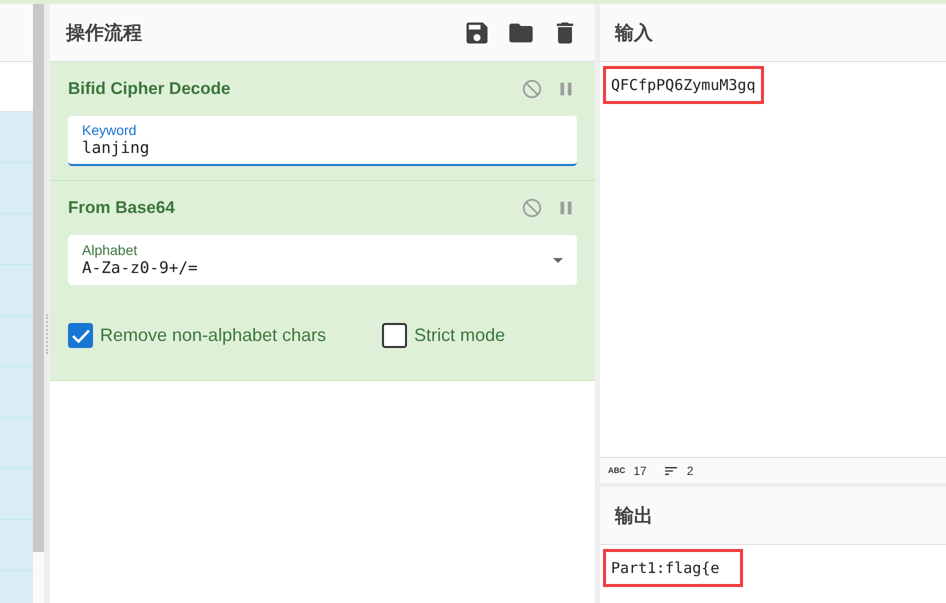 This screenshot has width=946, height=603. What do you see at coordinates (122, 208) in the screenshot?
I see `operation-title: From Base64` at bounding box center [122, 208].